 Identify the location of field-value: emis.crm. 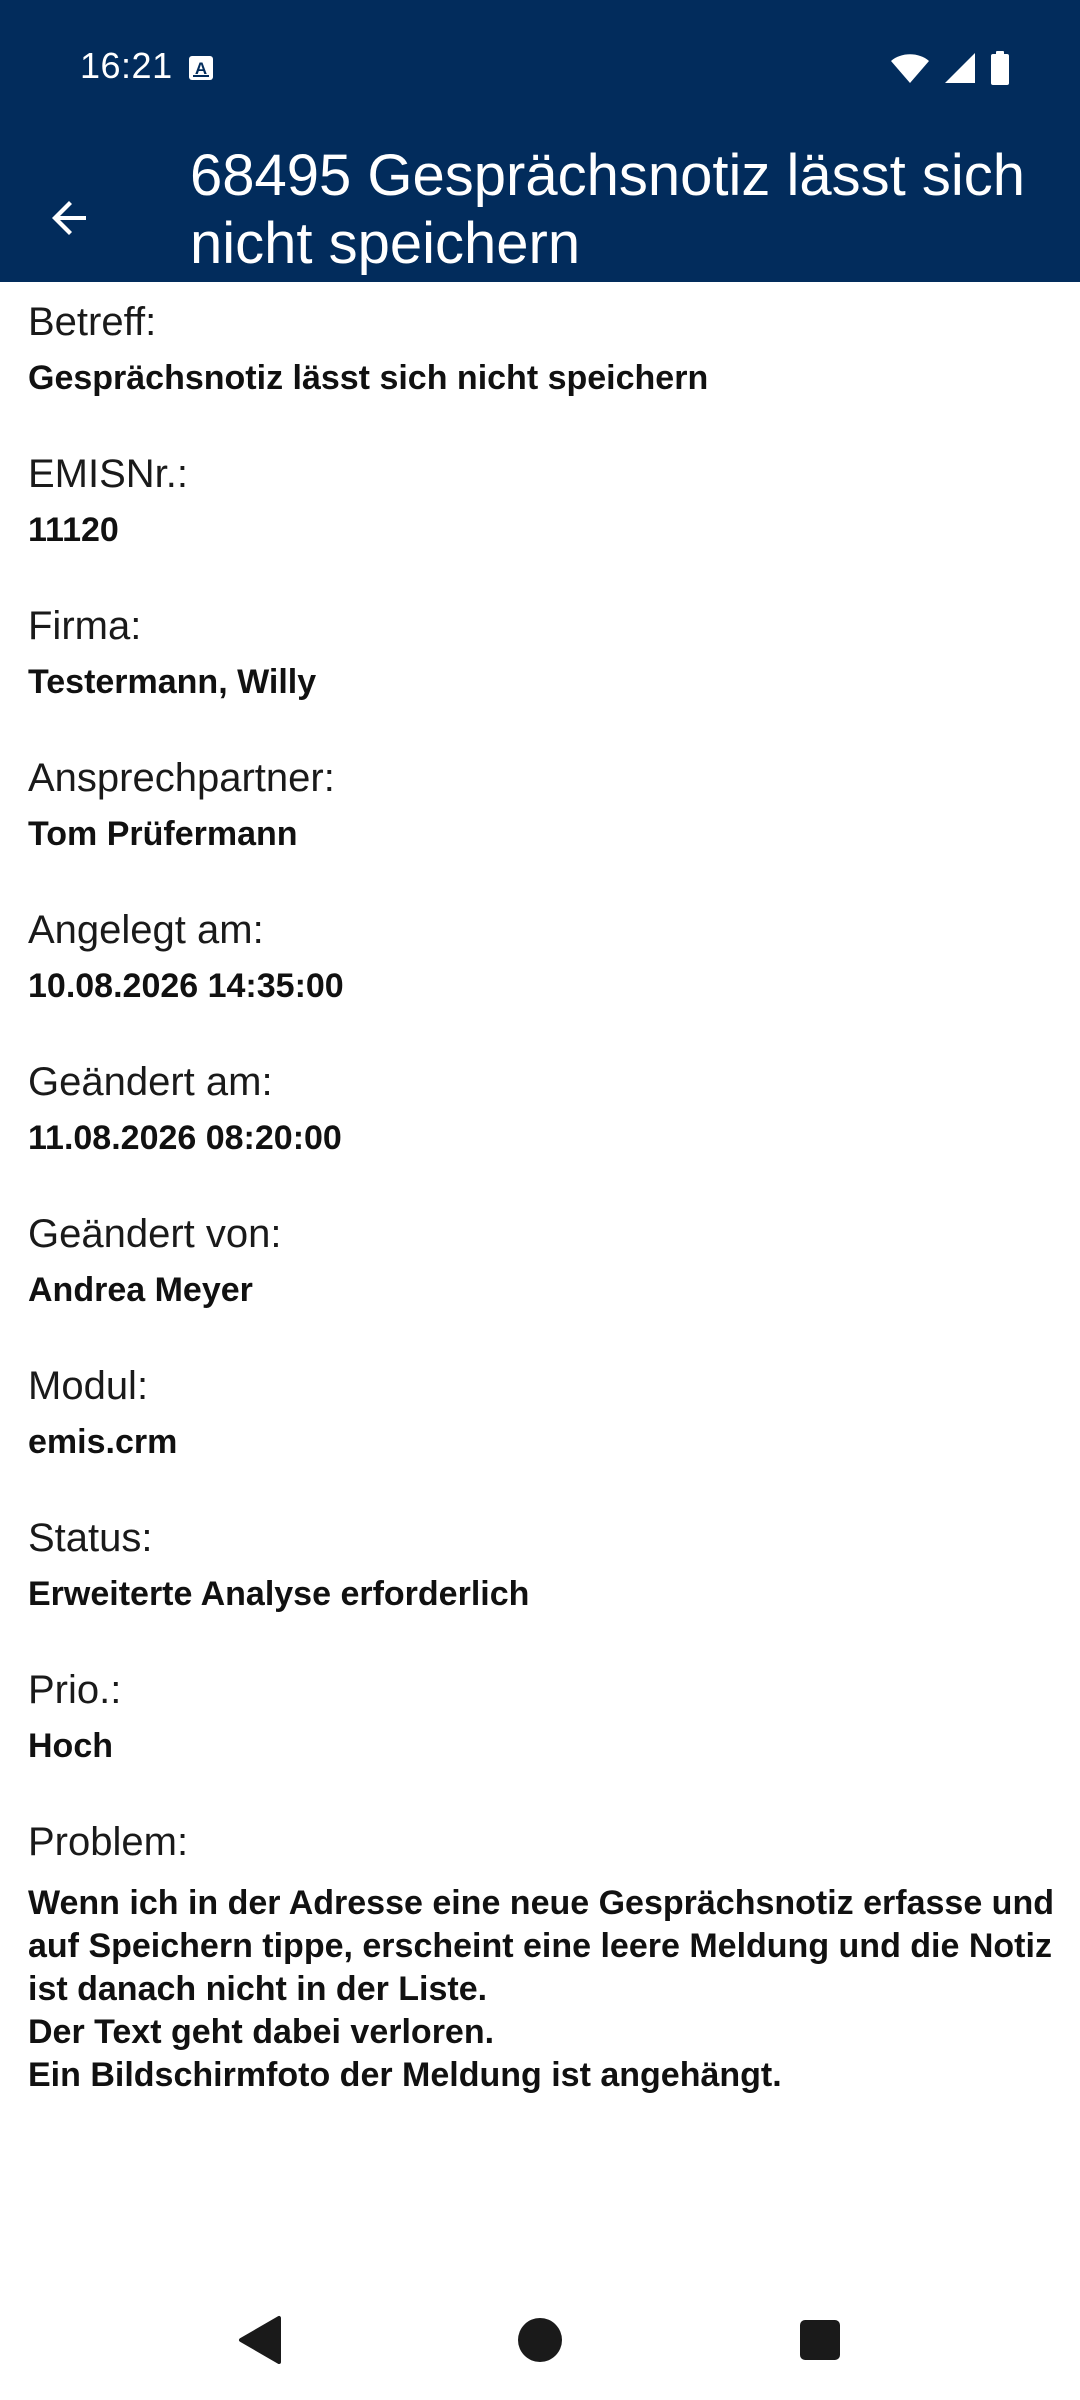
(103, 1442).